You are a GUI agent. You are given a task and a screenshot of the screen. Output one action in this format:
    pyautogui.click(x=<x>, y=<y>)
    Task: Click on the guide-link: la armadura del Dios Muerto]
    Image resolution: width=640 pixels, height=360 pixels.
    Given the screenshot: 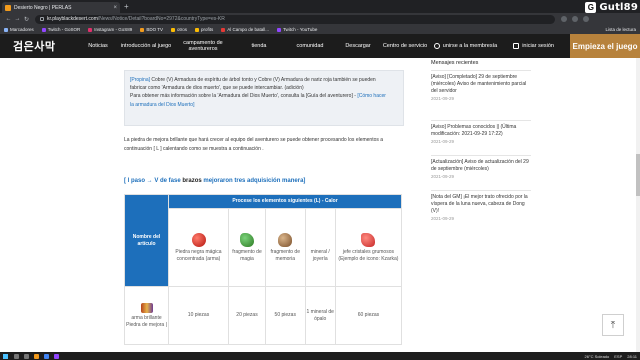 What is the action you would take?
    pyautogui.click(x=264, y=105)
    